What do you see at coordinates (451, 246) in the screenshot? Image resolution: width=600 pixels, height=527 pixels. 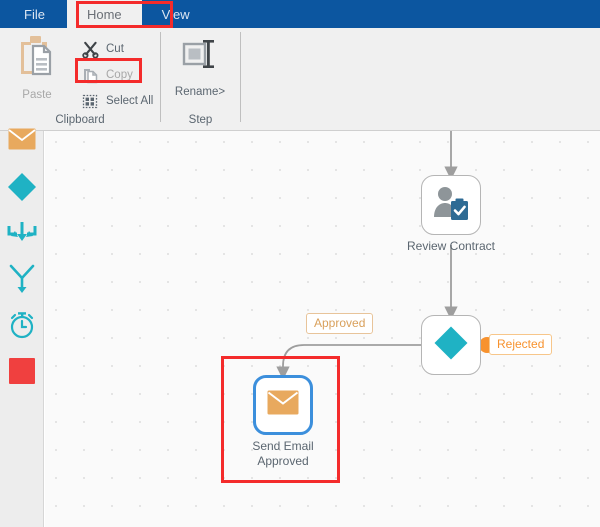 I see `node-review-contract-label: Review Contract` at bounding box center [451, 246].